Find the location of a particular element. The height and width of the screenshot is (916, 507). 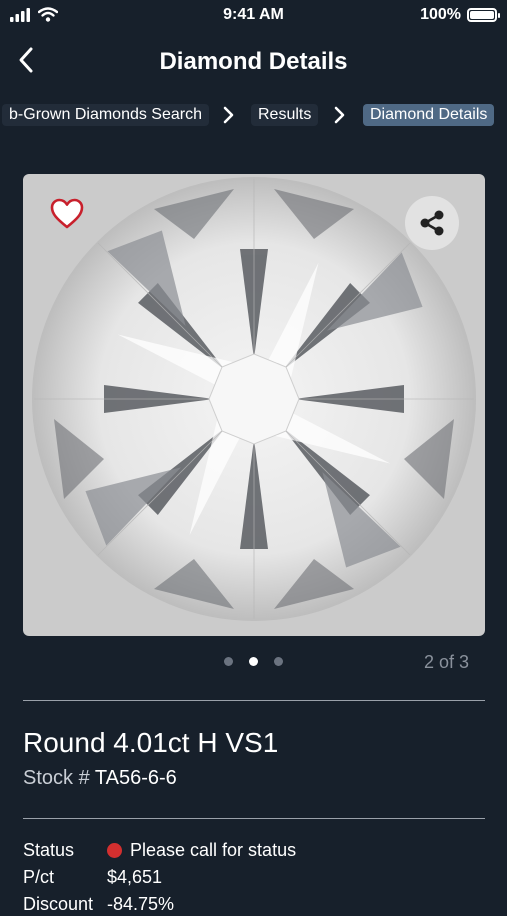

status-right: 100% is located at coordinates (460, 15).